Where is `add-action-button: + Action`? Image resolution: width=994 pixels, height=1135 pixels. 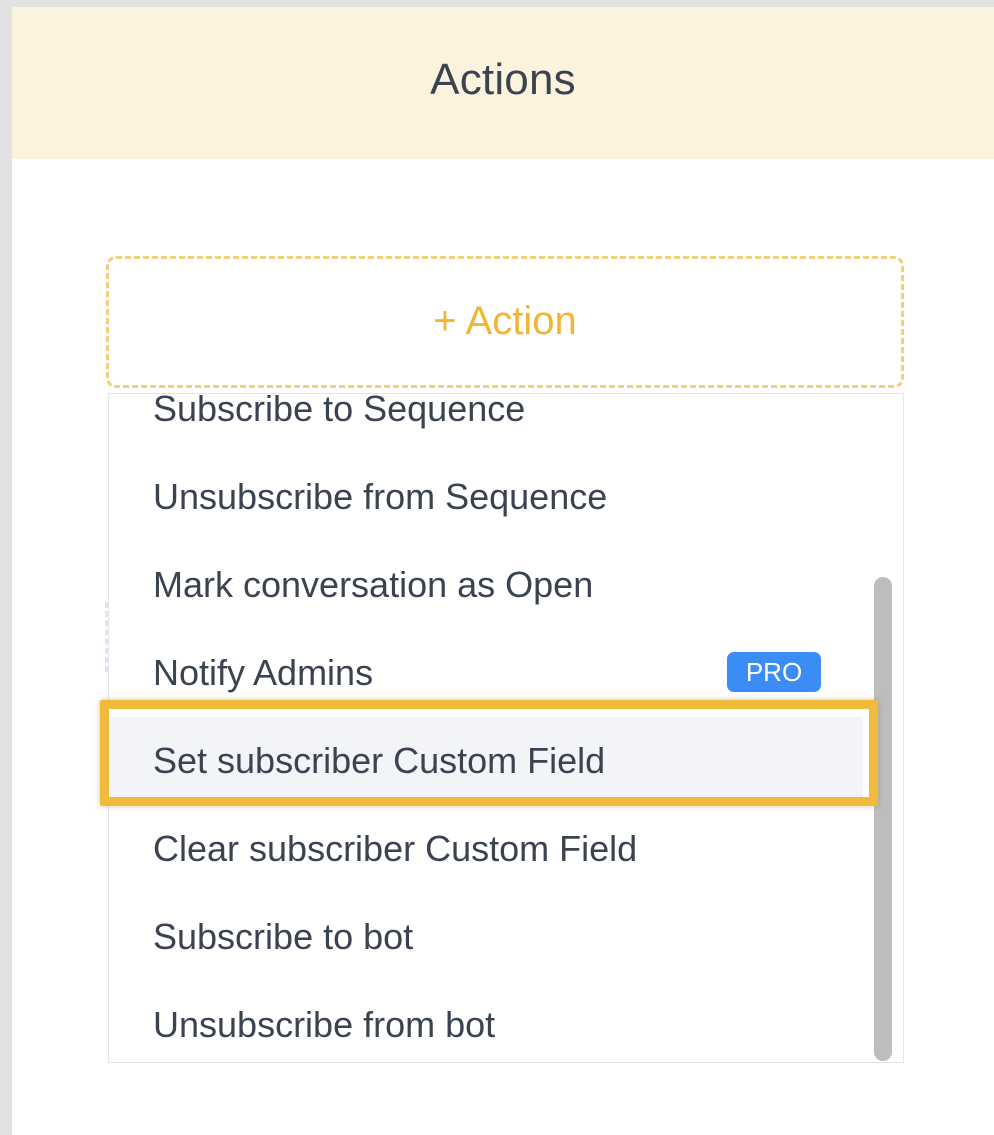
add-action-button: + Action is located at coordinates (505, 322).